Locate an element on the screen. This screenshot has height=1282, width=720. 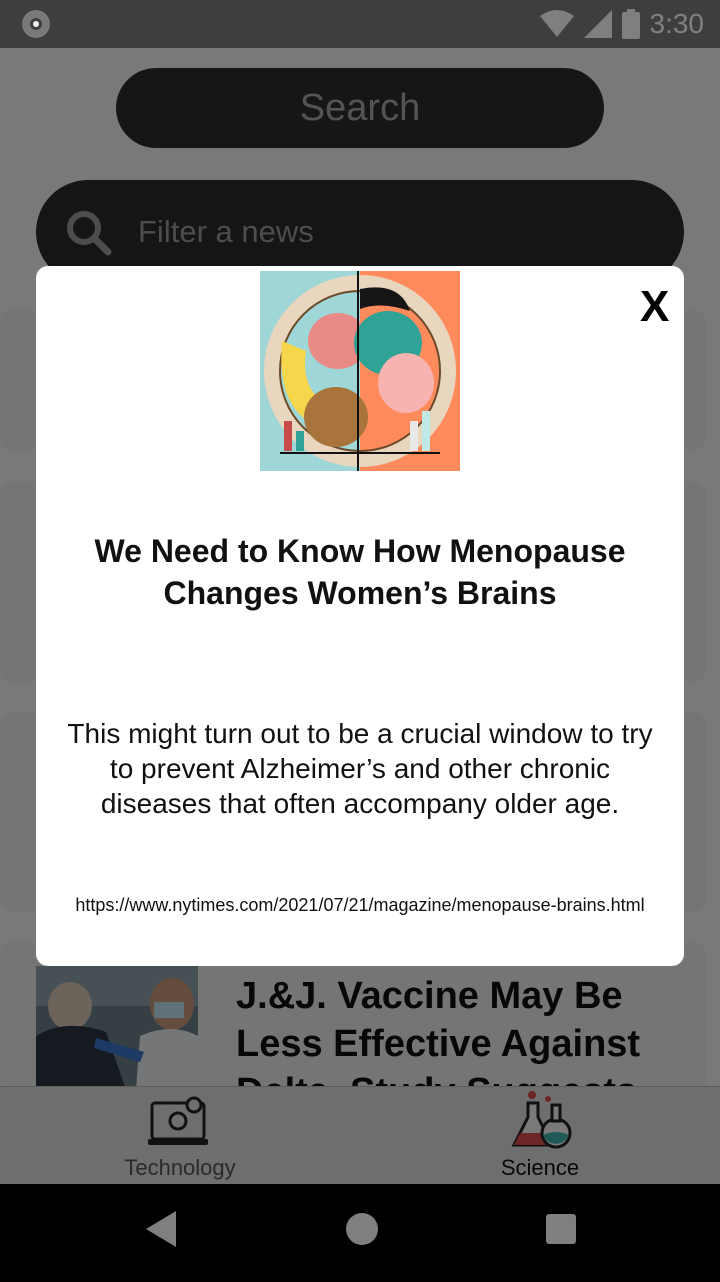
article-illustration is located at coordinates (360, 371).